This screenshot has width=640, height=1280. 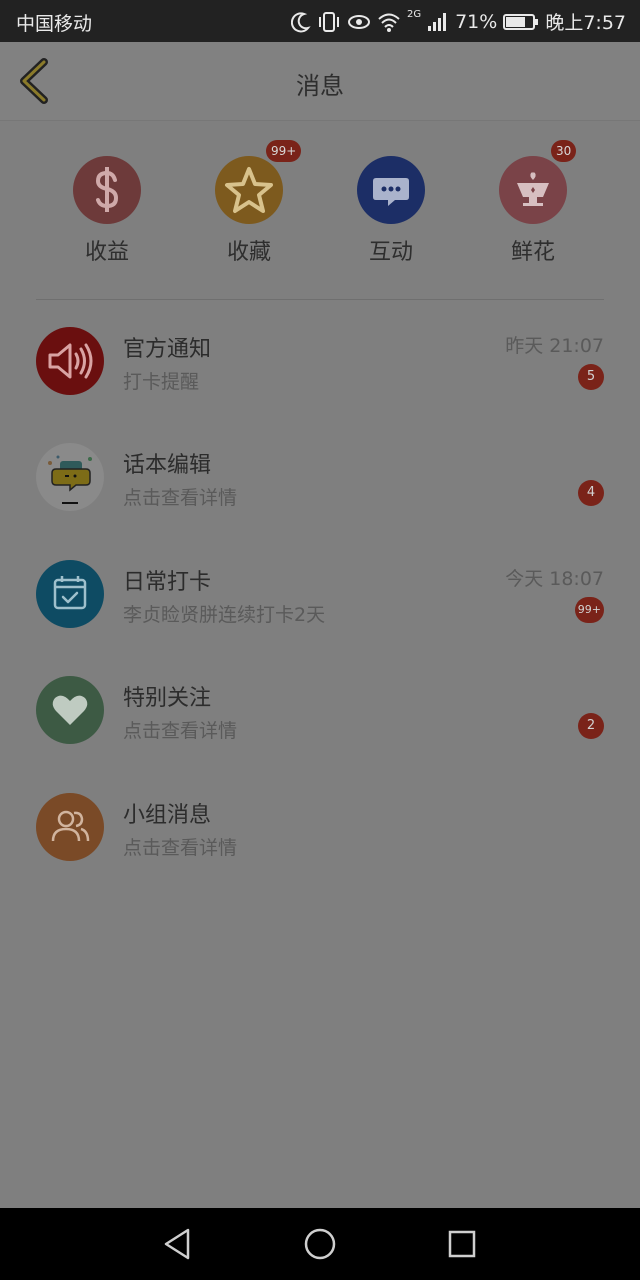 I want to click on nav-back-button, so click(x=178, y=1244).